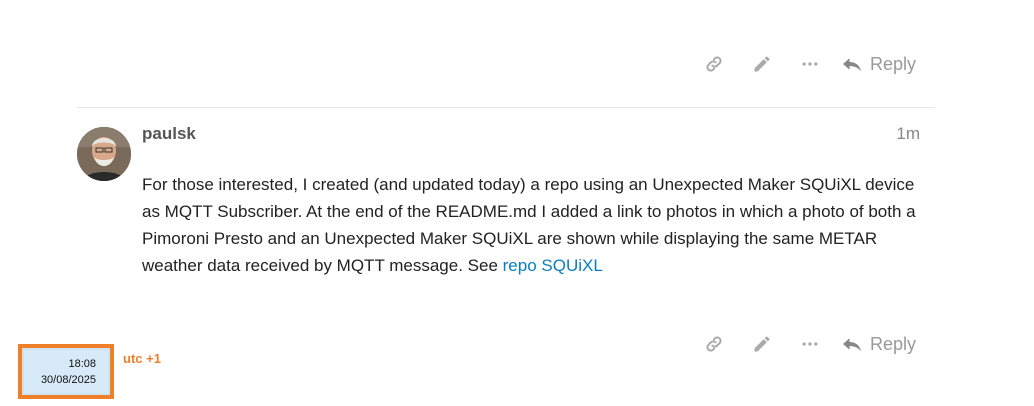  Describe the element at coordinates (553, 265) in the screenshot. I see `repo-link: repo SQUiXL` at that location.